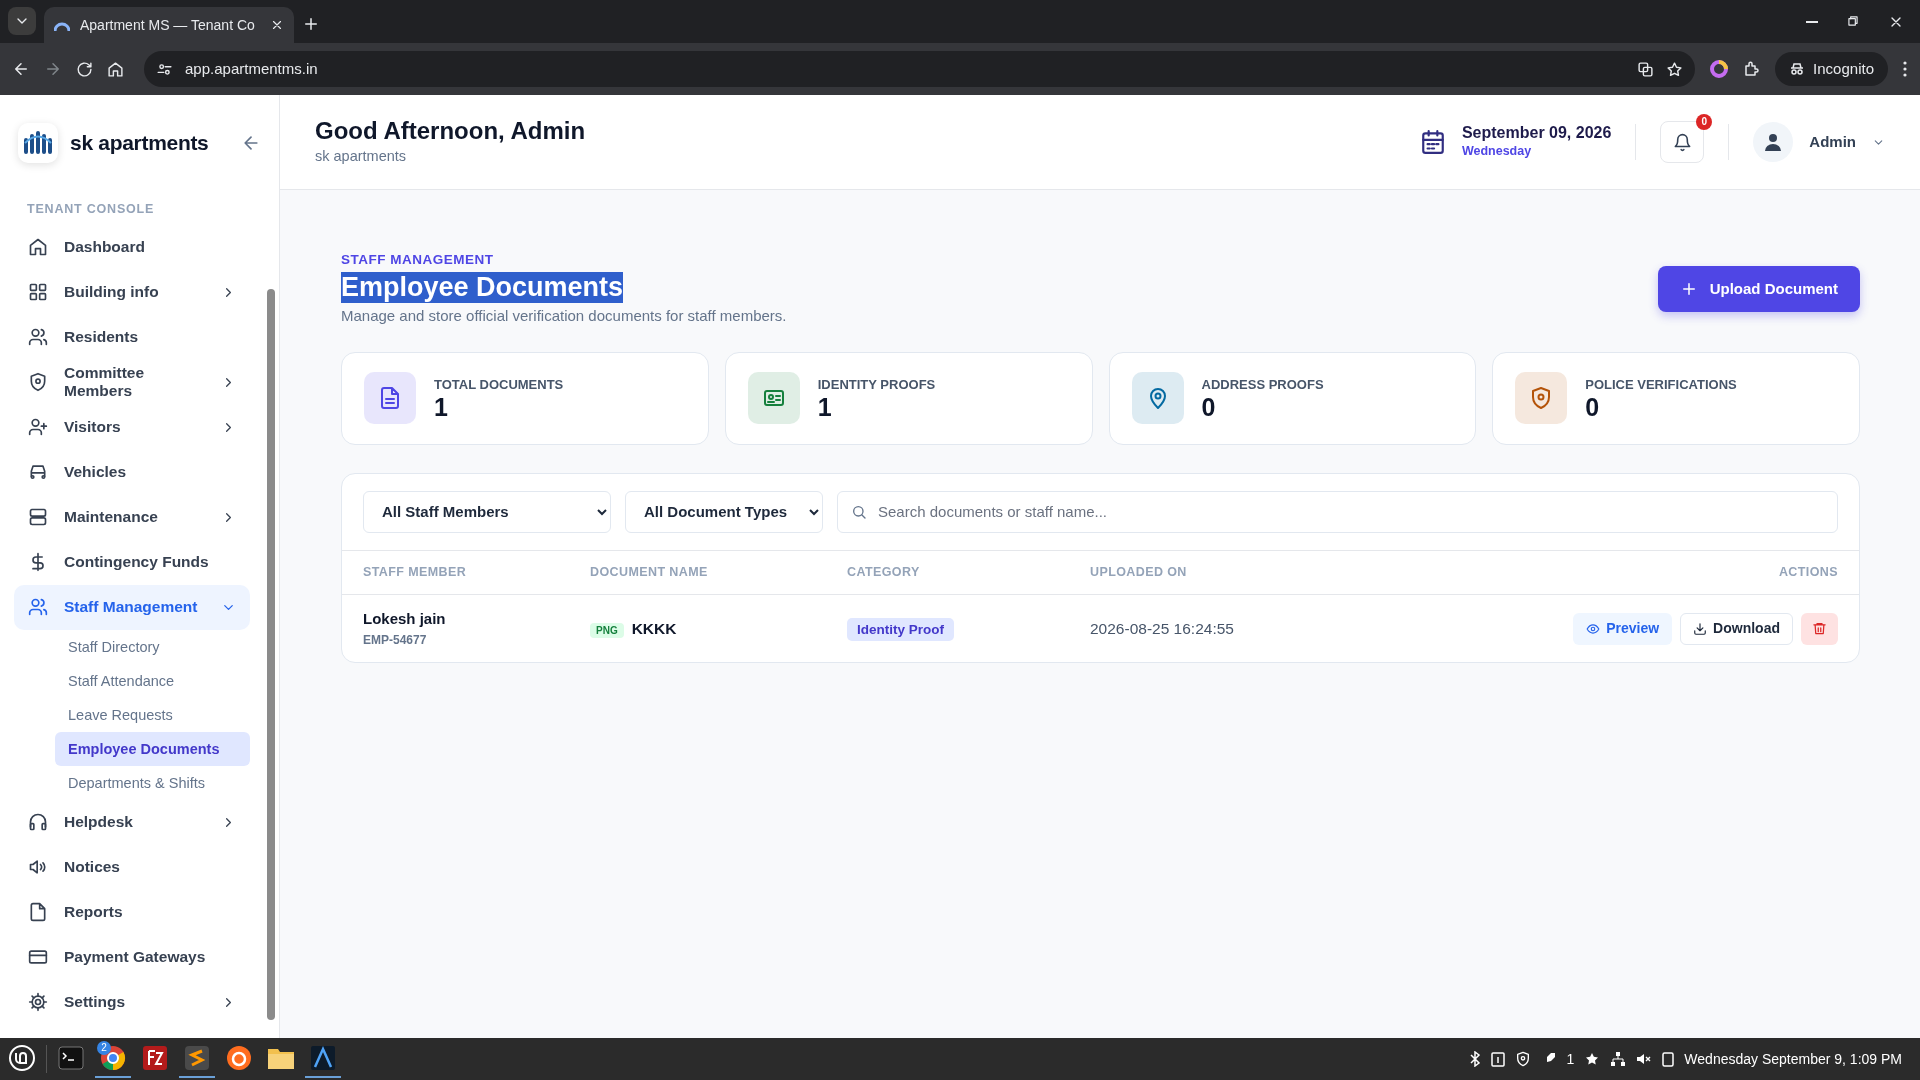 The width and height of the screenshot is (1920, 1080). What do you see at coordinates (132, 912) in the screenshot?
I see `sidebar-item: Reports` at bounding box center [132, 912].